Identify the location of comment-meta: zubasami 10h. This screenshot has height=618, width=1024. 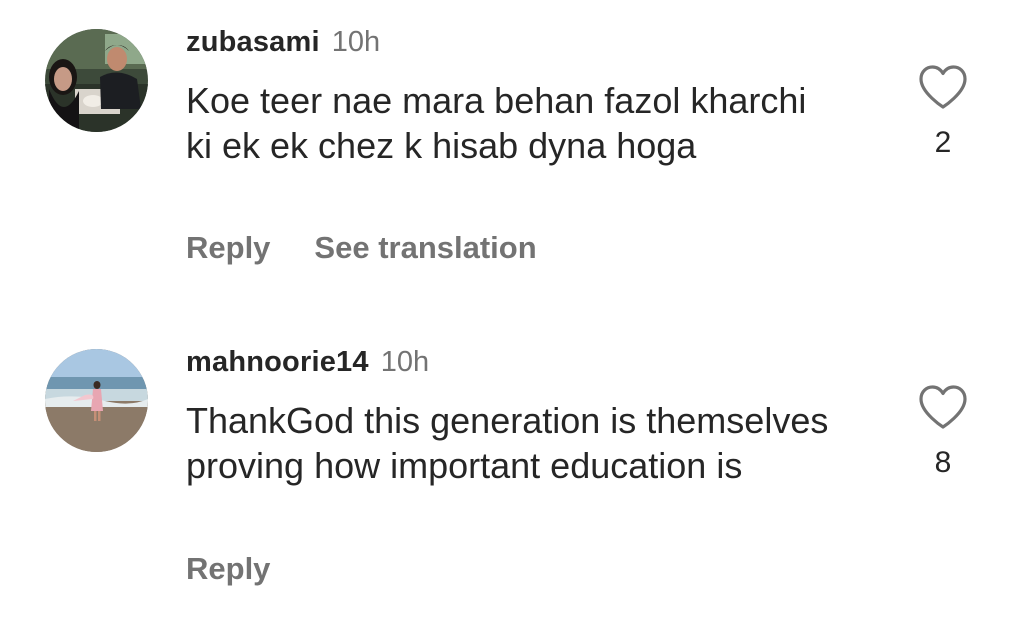
(283, 42).